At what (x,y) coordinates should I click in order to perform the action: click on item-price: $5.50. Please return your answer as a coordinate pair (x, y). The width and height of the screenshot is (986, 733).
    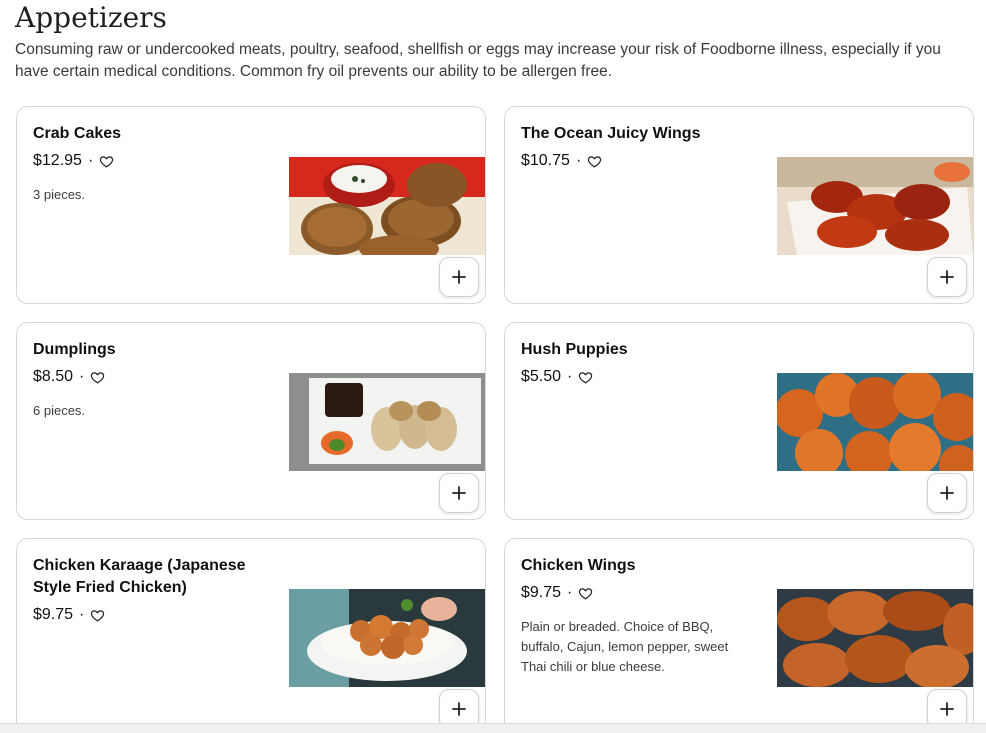
    Looking at the image, I should click on (541, 376).